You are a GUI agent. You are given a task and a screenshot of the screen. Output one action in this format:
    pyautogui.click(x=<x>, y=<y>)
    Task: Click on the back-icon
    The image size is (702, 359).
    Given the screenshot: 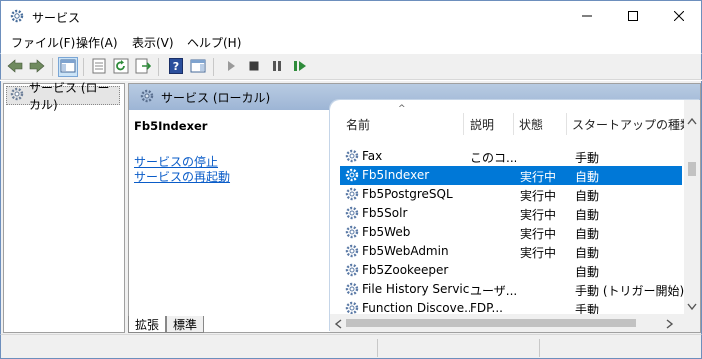 What is the action you would take?
    pyautogui.click(x=15, y=67)
    